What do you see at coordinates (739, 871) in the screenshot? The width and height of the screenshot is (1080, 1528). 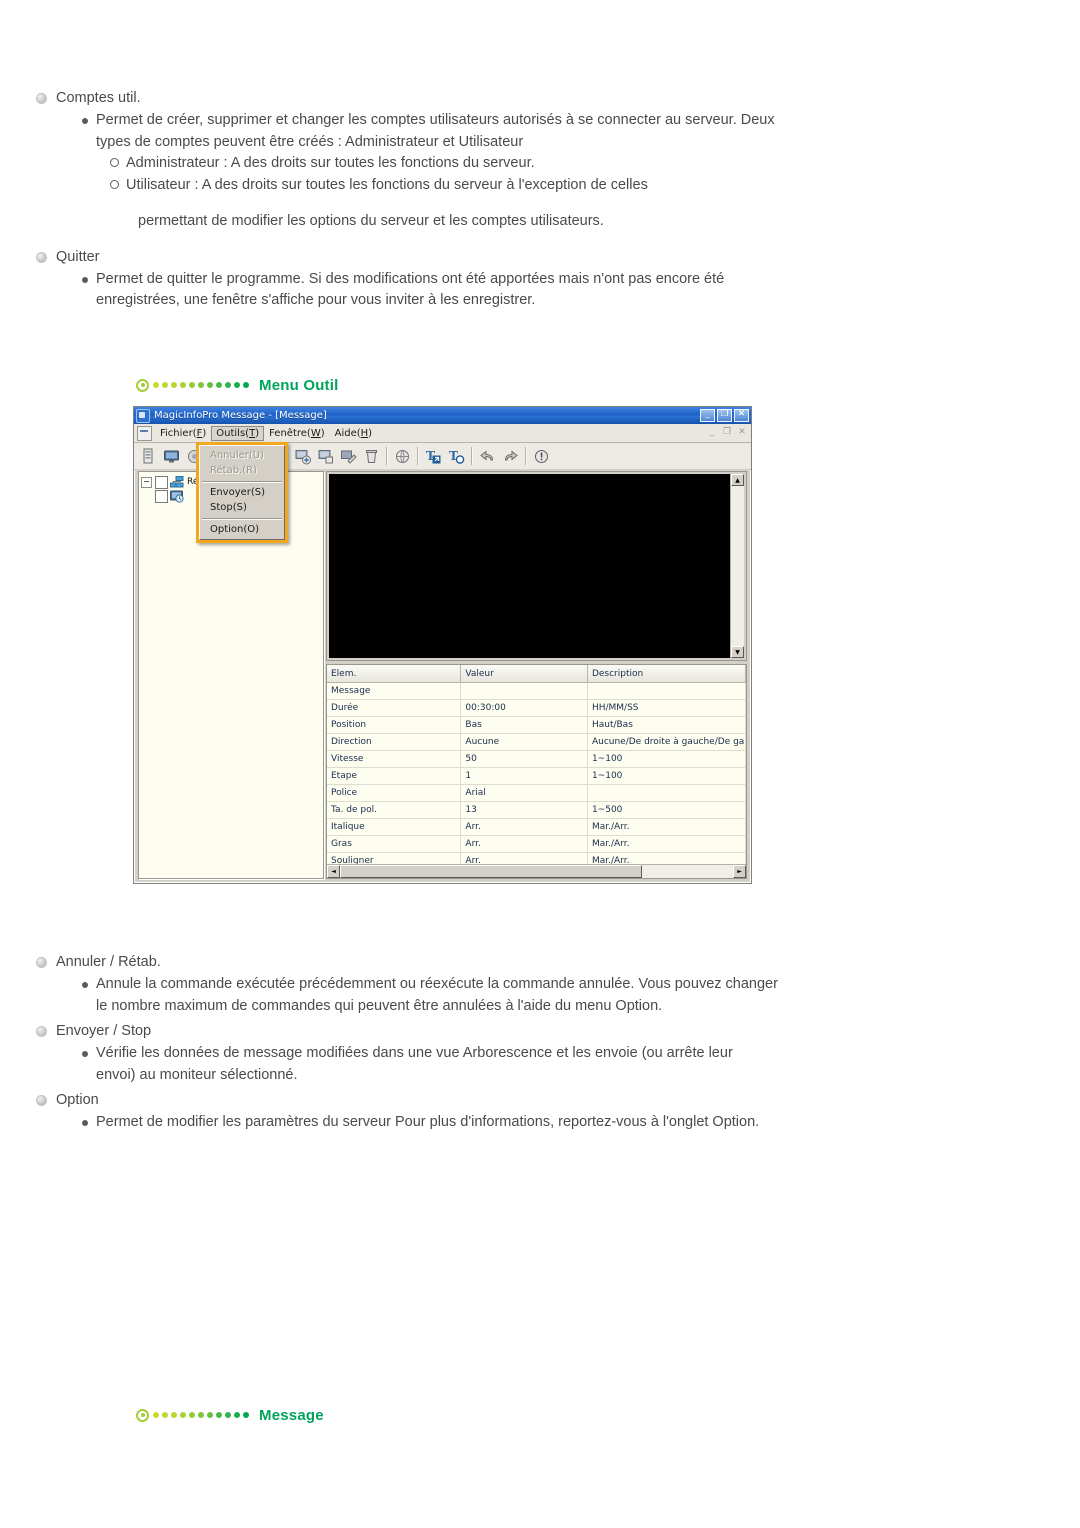 I see `scroll-right-button: ►` at bounding box center [739, 871].